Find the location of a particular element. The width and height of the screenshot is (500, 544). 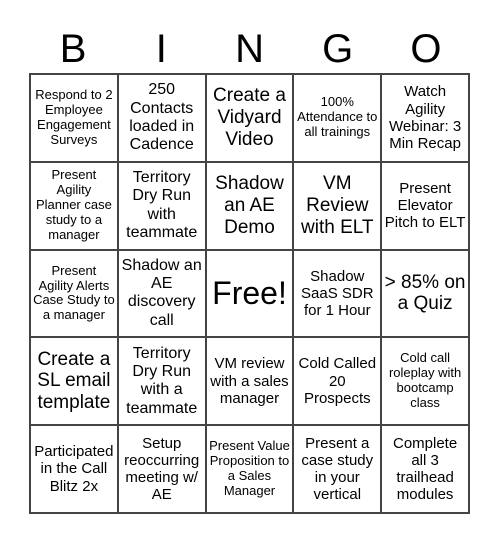

header-letter-o: O is located at coordinates (426, 49).